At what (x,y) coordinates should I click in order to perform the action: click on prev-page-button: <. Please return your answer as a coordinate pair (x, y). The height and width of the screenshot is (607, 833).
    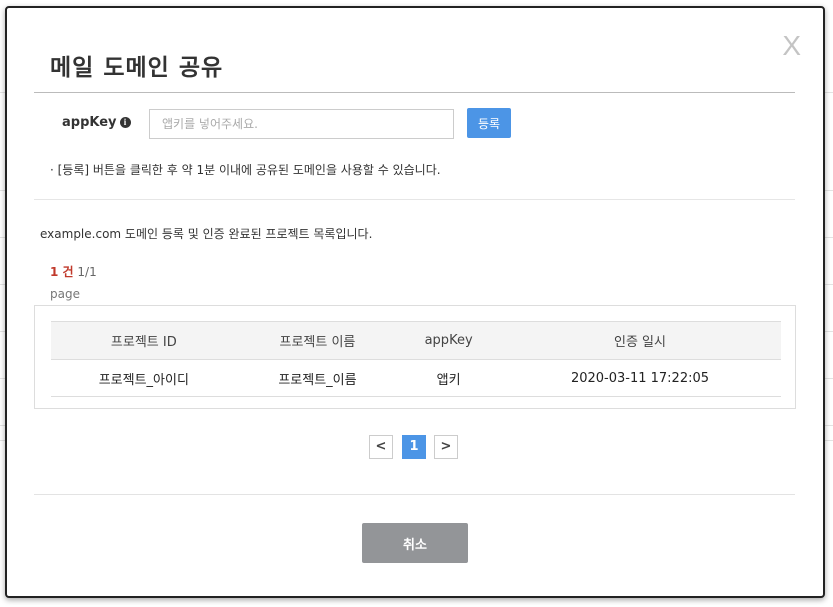
    Looking at the image, I should click on (381, 447).